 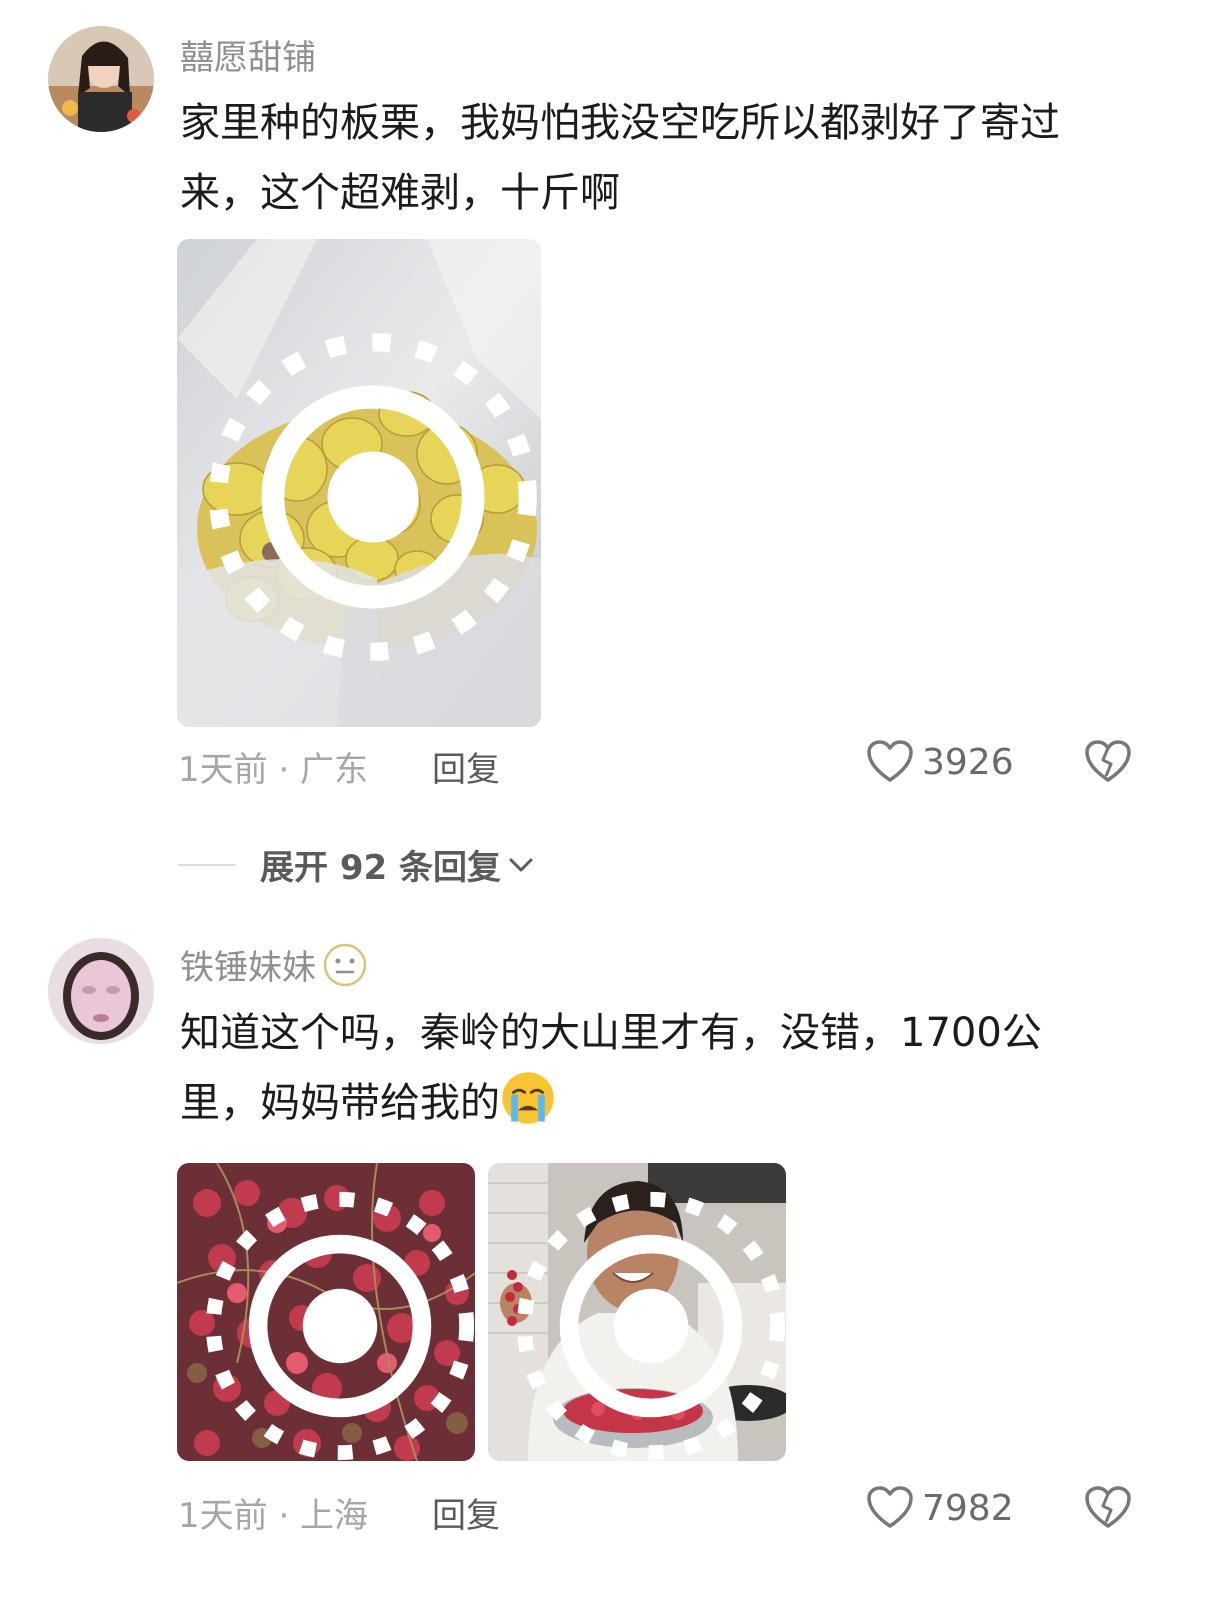 I want to click on comment-time-location: 1天前 · 广东, so click(x=273, y=770).